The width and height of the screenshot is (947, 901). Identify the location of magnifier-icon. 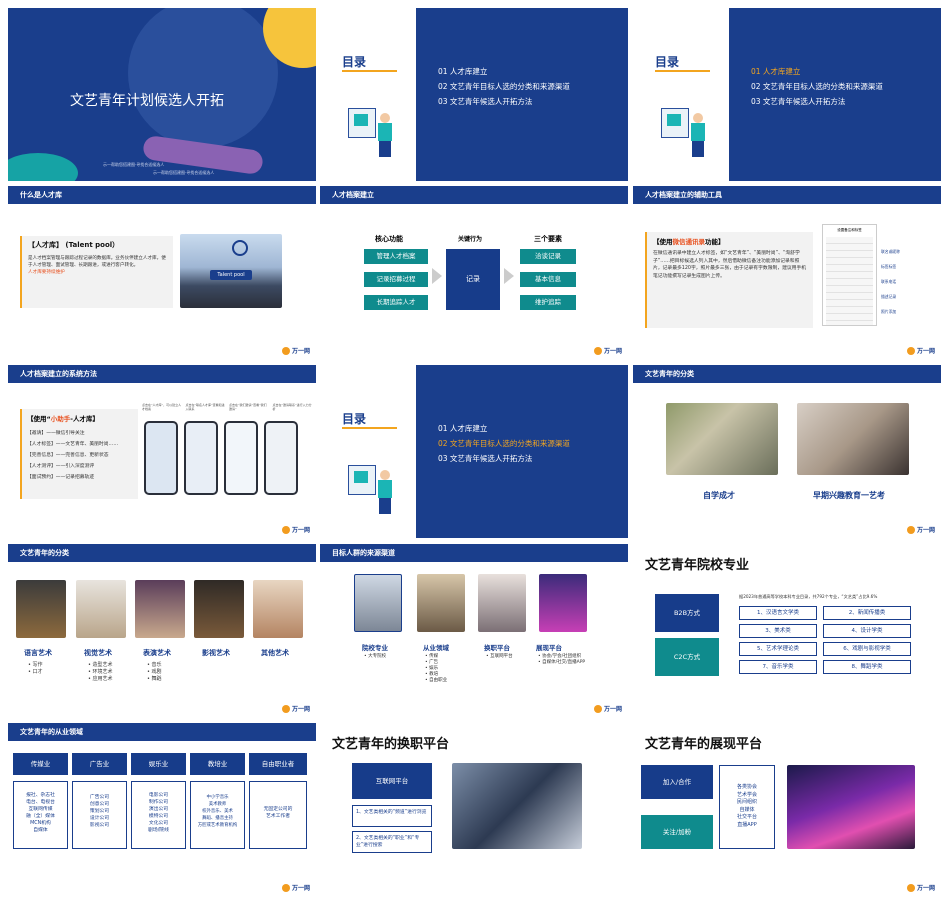
(240, 248).